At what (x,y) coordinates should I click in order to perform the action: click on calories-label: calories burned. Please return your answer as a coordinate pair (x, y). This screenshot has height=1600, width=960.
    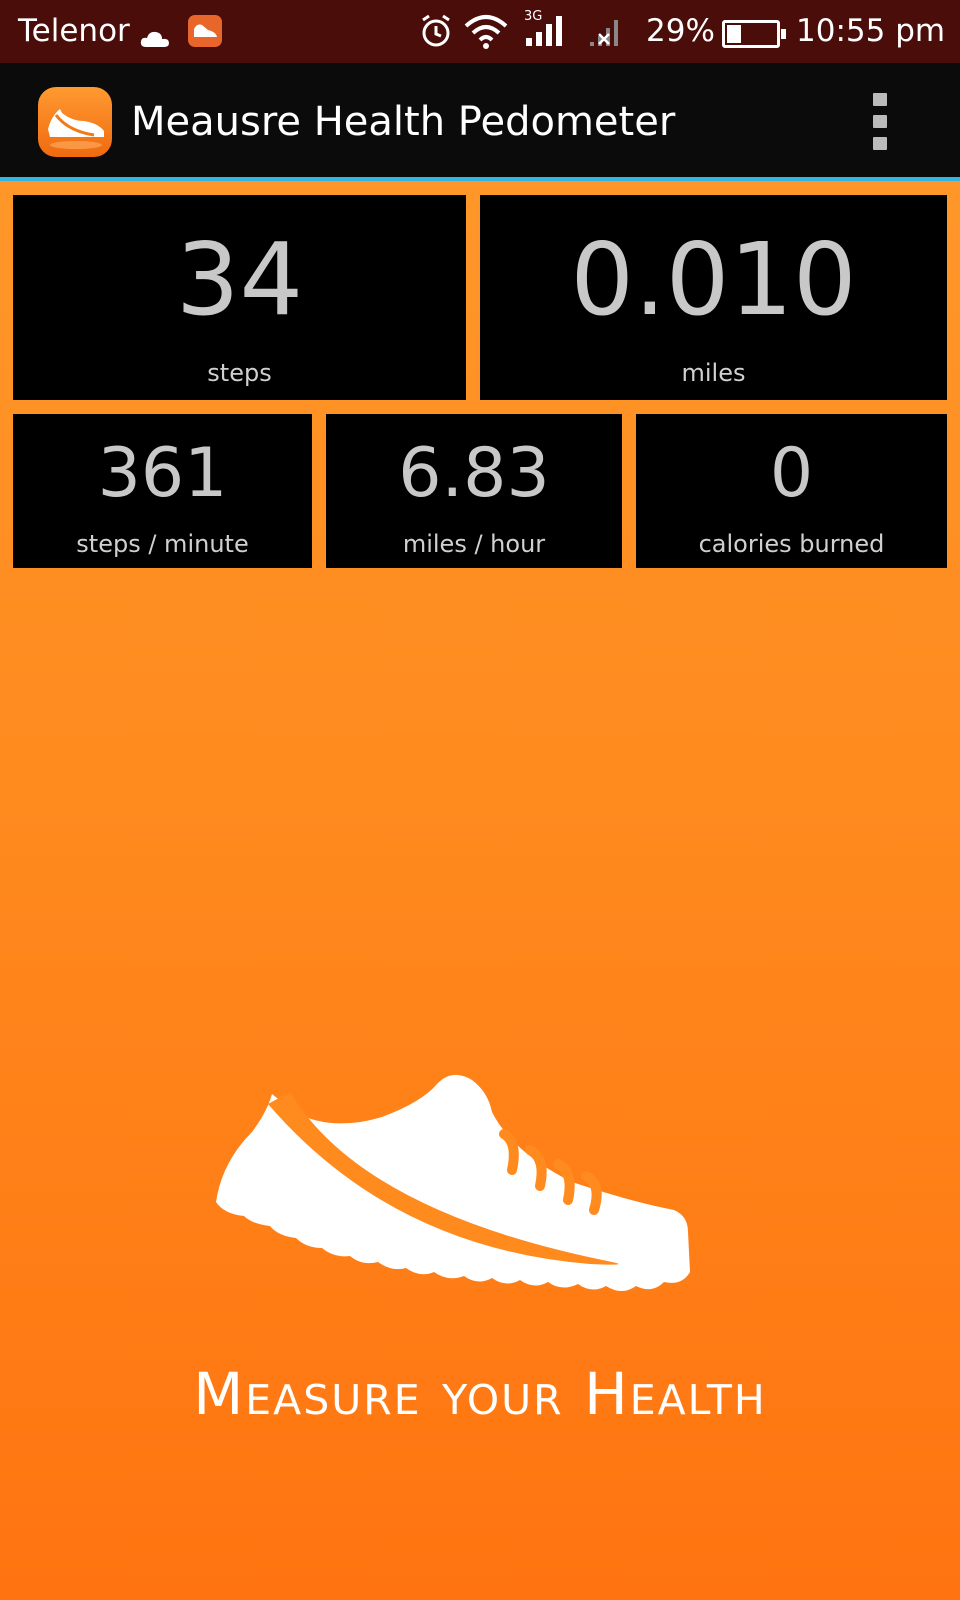
    Looking at the image, I should click on (791, 544).